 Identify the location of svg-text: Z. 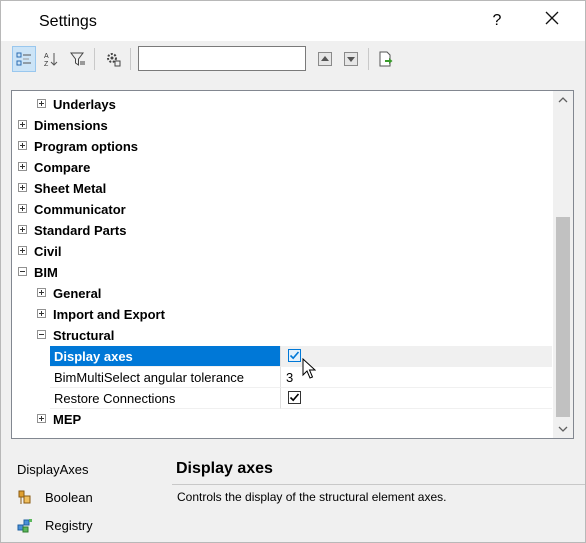
(46, 64).